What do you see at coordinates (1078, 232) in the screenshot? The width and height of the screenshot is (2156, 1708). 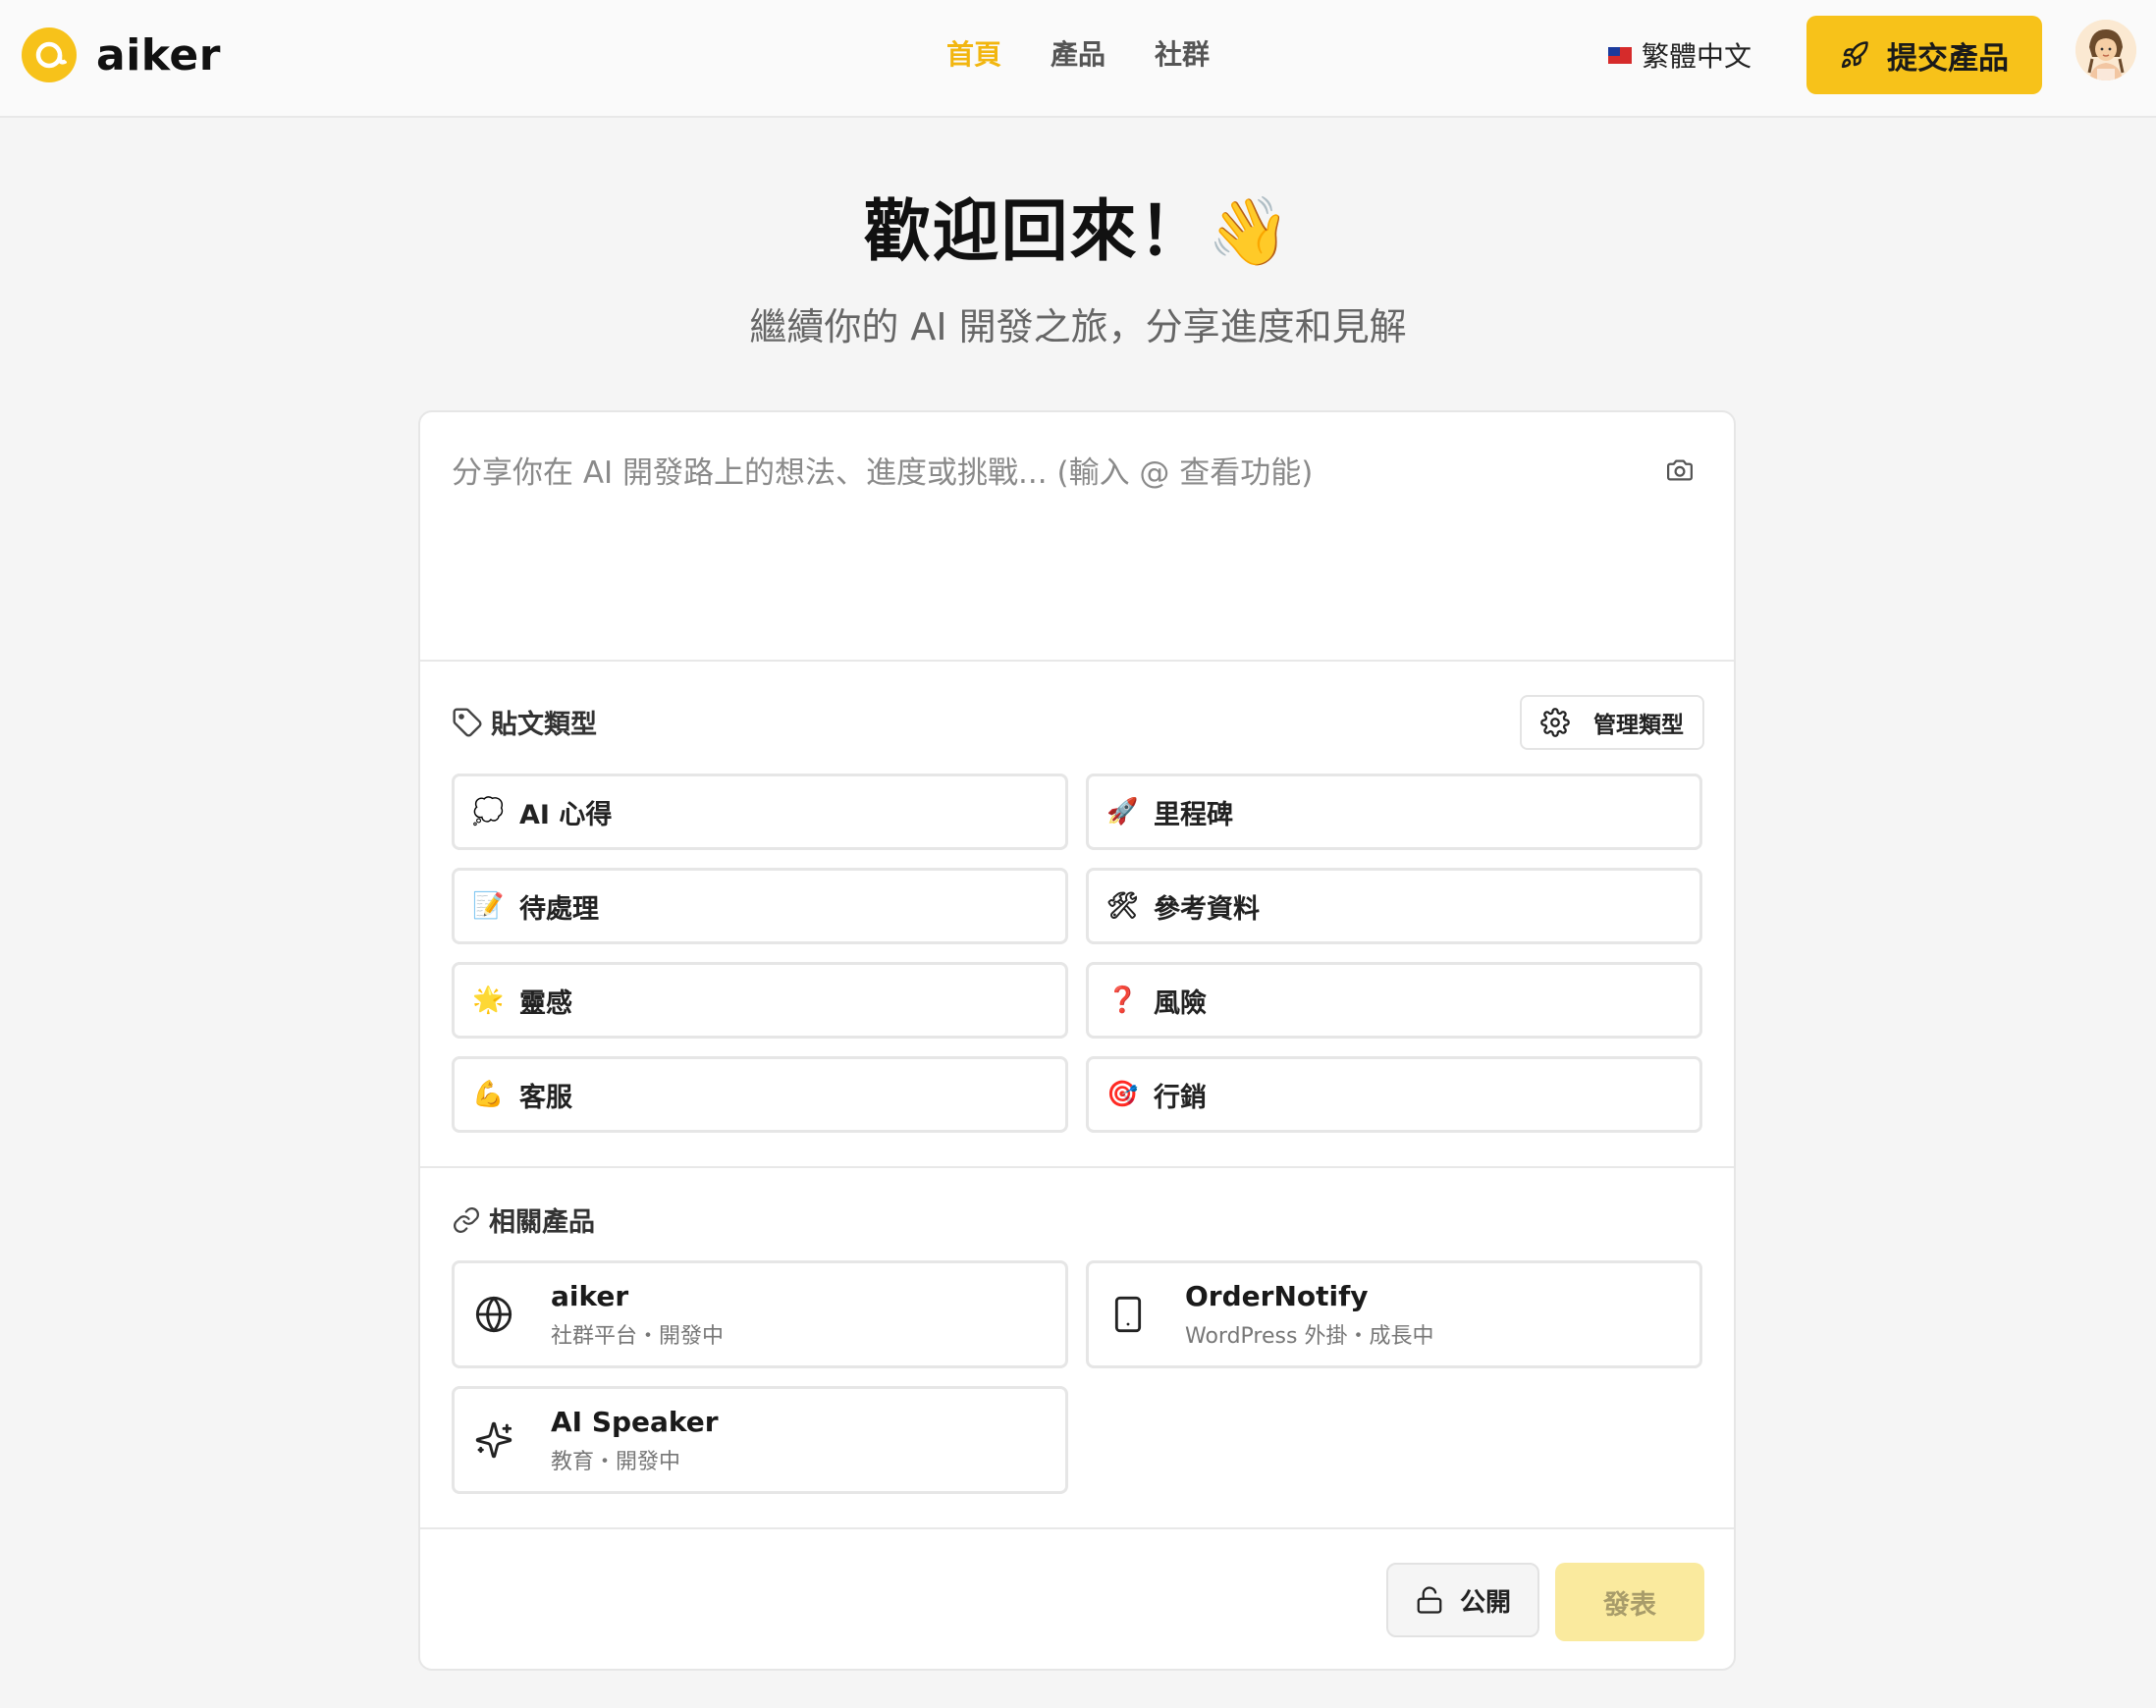 I see `welcome-title: 歡迎回來！👋` at bounding box center [1078, 232].